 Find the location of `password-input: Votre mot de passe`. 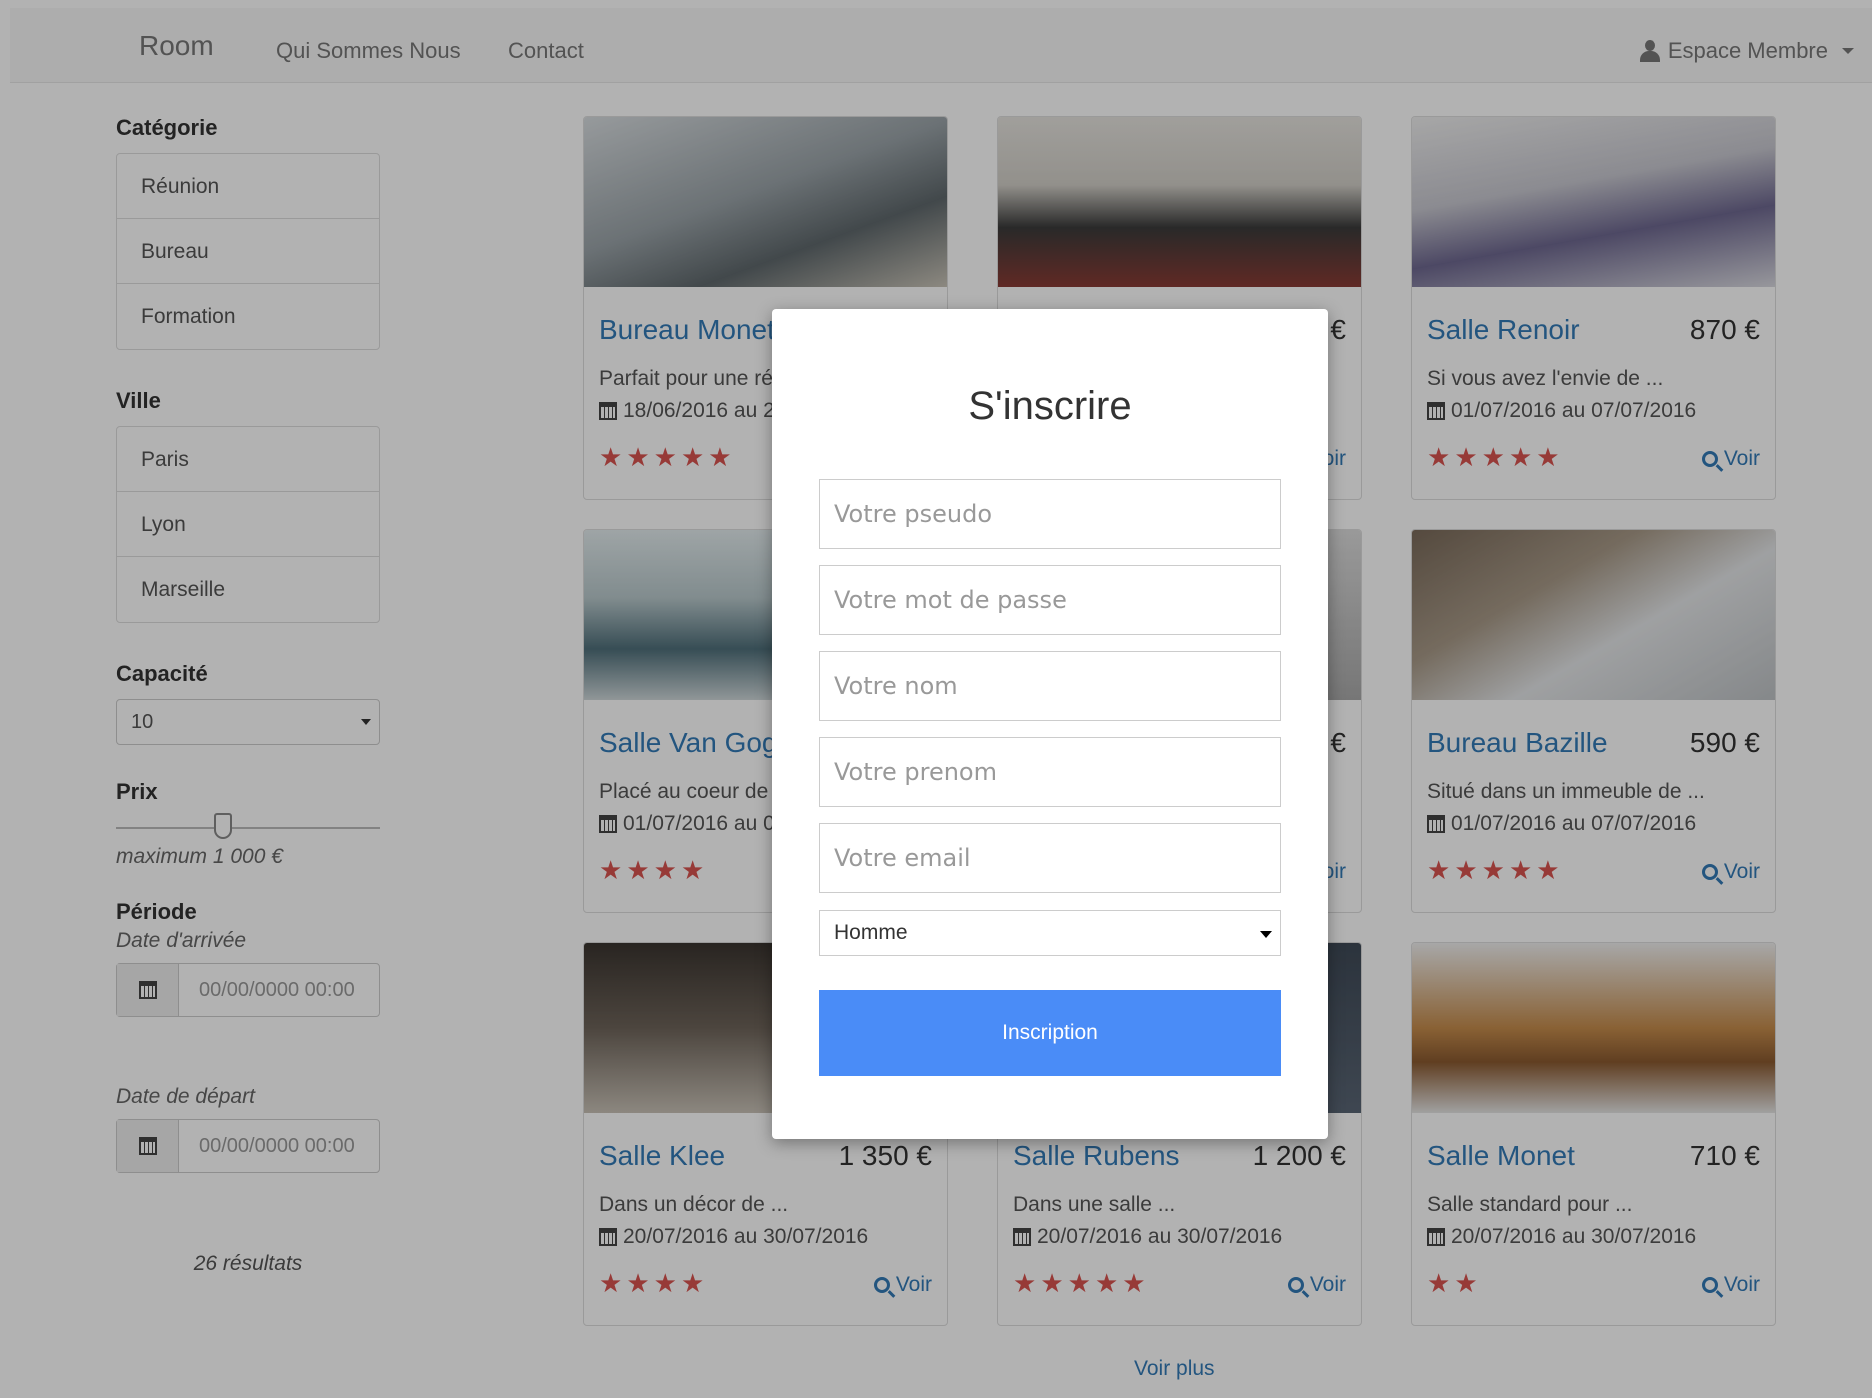

password-input: Votre mot de passe is located at coordinates (1050, 600).